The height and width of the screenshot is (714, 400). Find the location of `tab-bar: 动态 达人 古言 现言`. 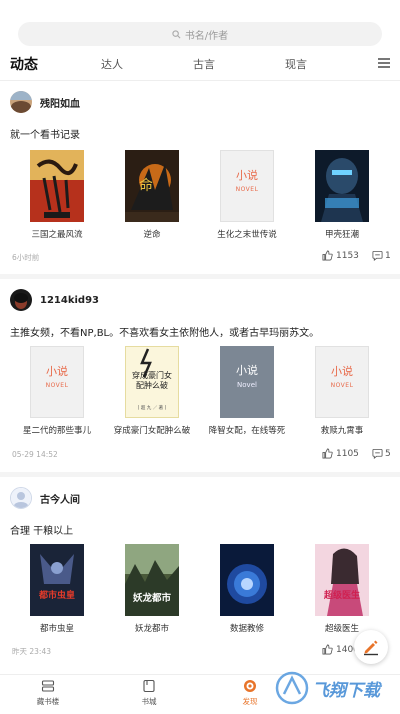

tab-bar: 动态 达人 古言 现言 is located at coordinates (200, 66).